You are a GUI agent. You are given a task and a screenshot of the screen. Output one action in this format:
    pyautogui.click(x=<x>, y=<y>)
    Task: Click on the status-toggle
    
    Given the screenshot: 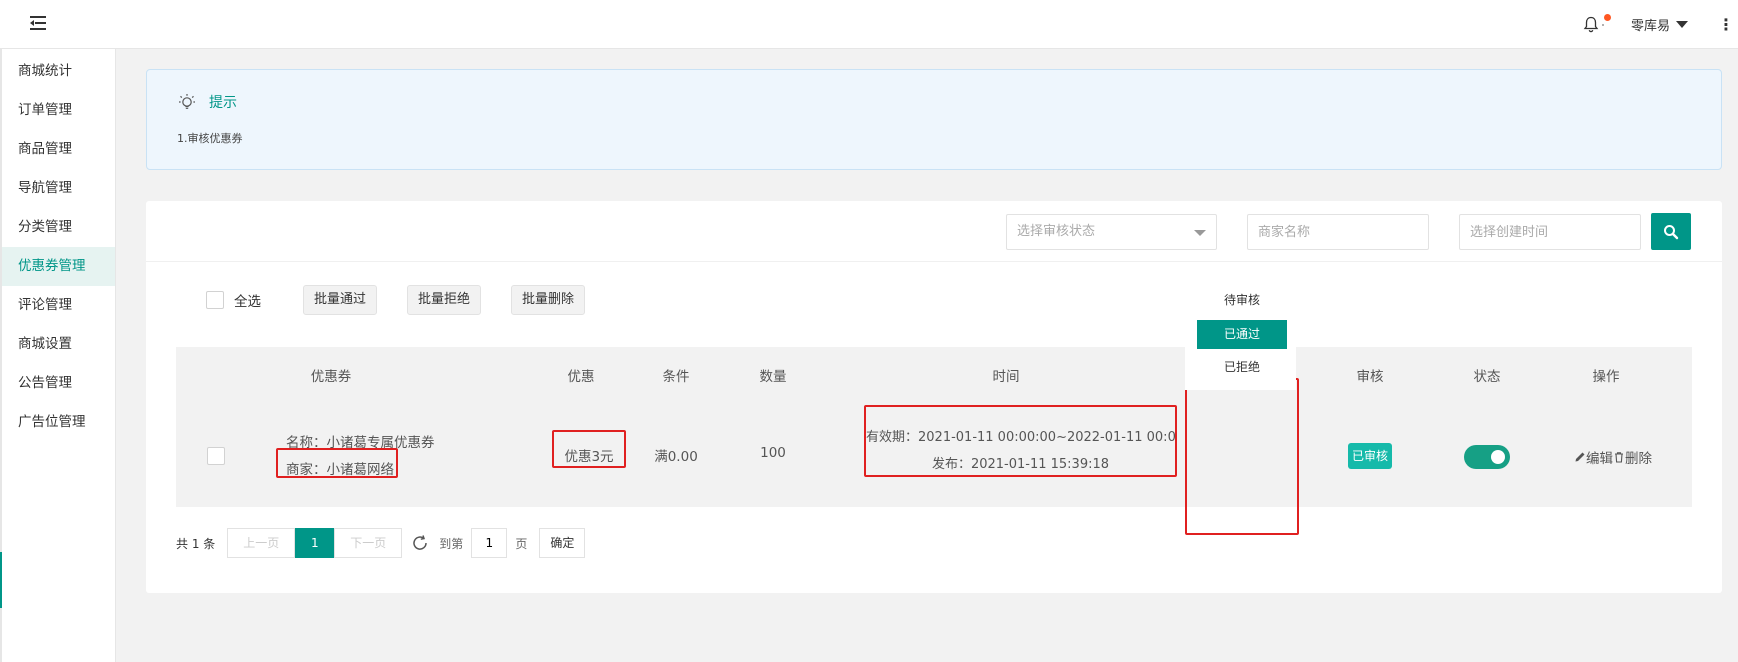 What is the action you would take?
    pyautogui.click(x=1487, y=457)
    